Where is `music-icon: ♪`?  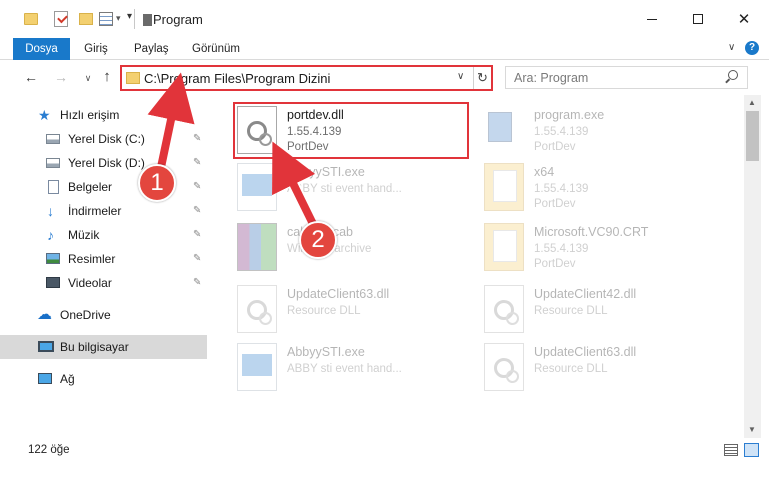 music-icon: ♪ is located at coordinates (50, 235).